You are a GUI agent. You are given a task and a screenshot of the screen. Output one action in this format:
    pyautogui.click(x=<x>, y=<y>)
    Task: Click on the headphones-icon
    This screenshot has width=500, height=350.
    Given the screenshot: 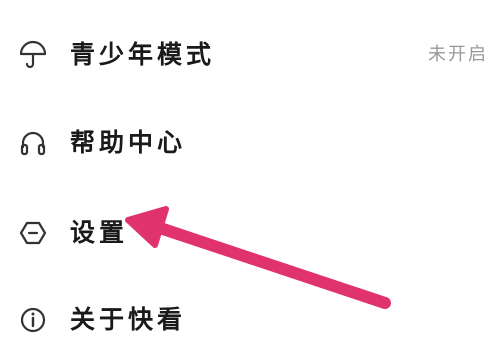 What is the action you would take?
    pyautogui.click(x=33, y=143)
    